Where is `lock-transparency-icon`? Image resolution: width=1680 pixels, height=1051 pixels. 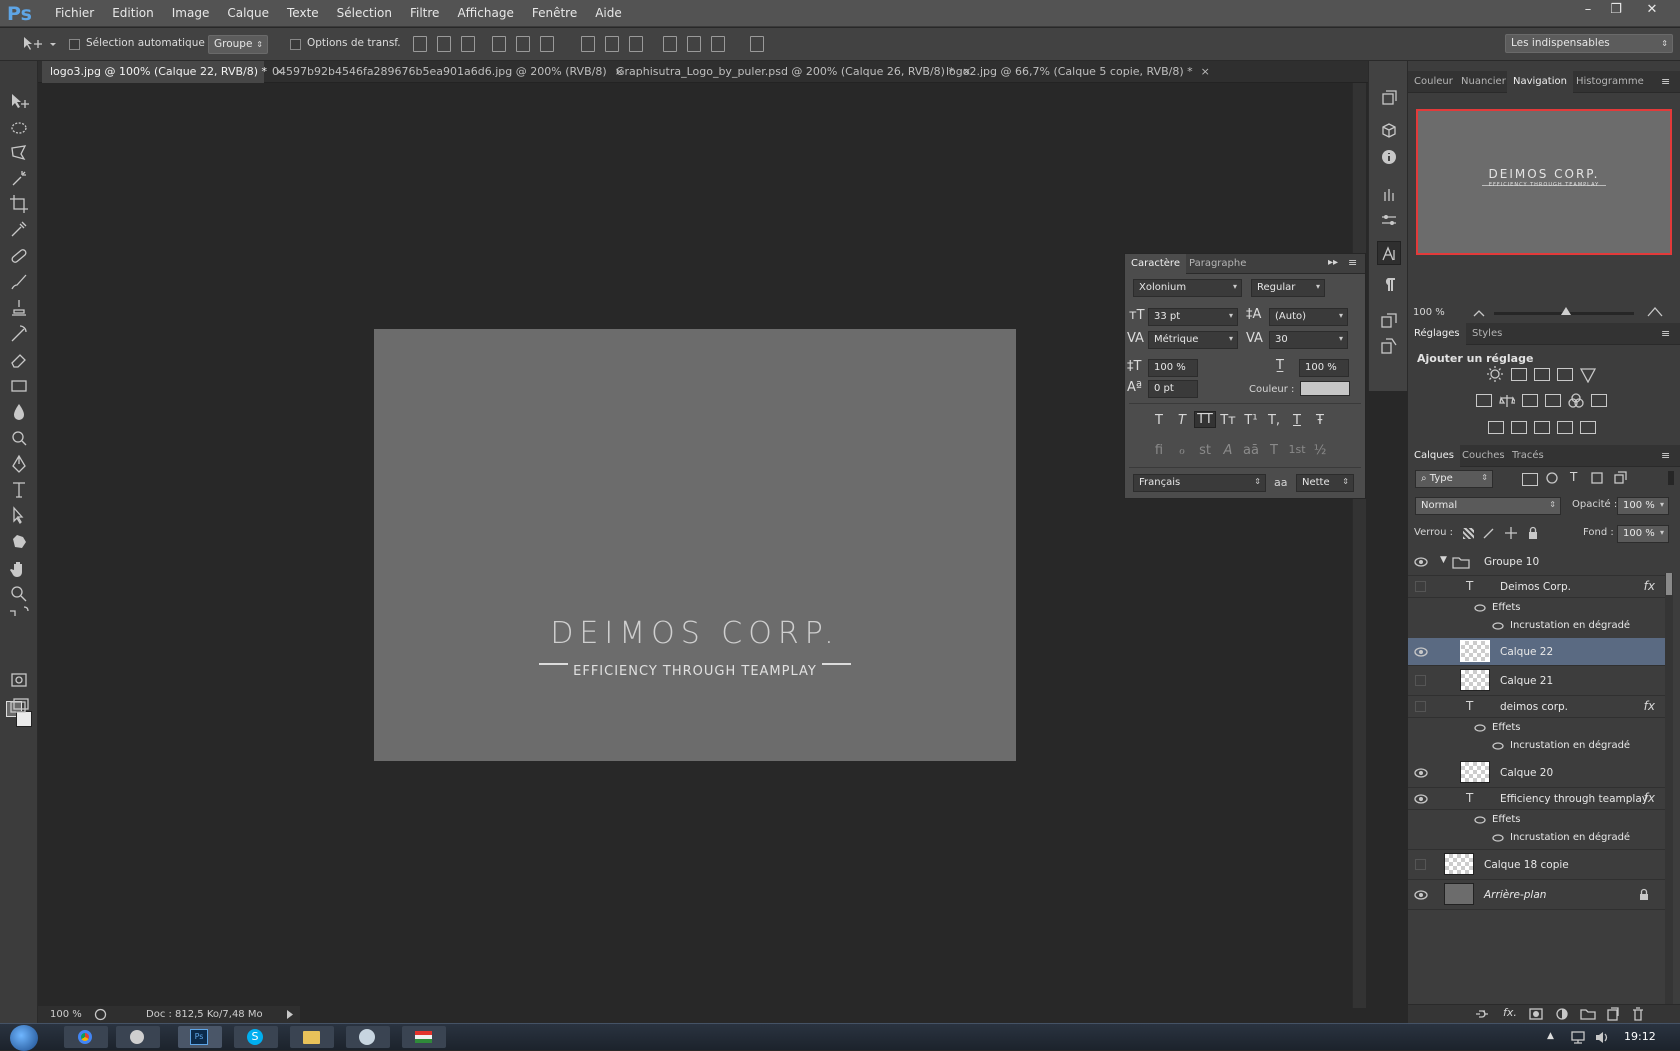
lock-transparency-icon is located at coordinates (1468, 533).